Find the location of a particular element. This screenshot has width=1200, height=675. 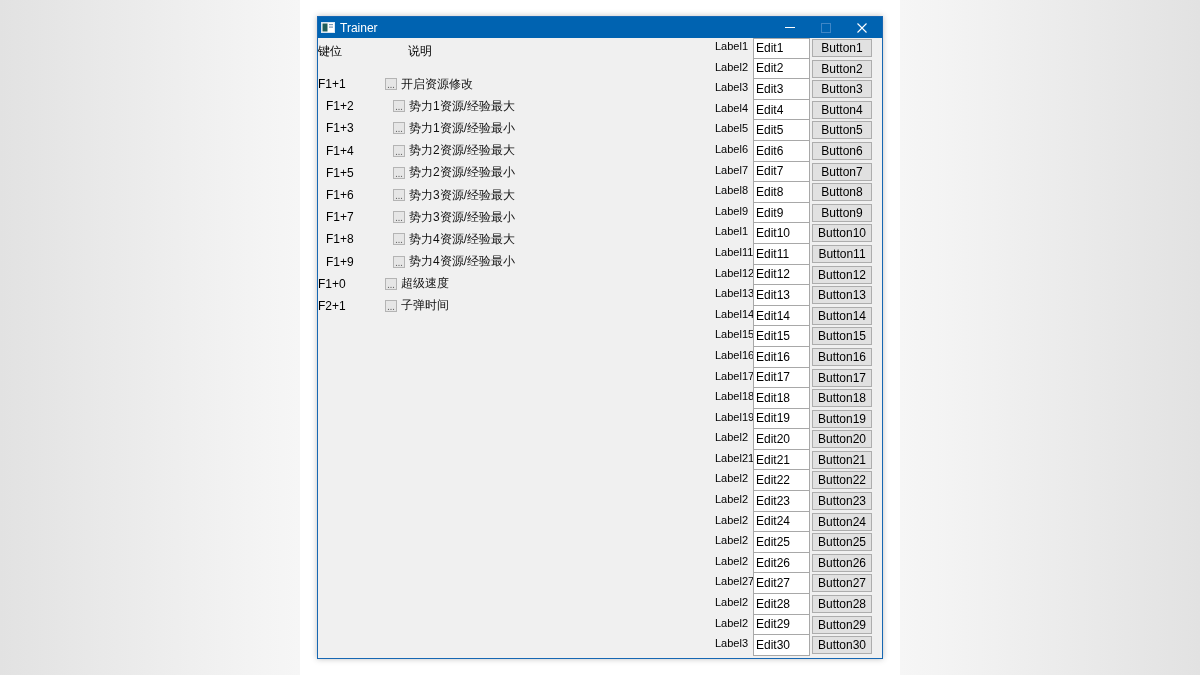

window-title: Trainer is located at coordinates (359, 27).